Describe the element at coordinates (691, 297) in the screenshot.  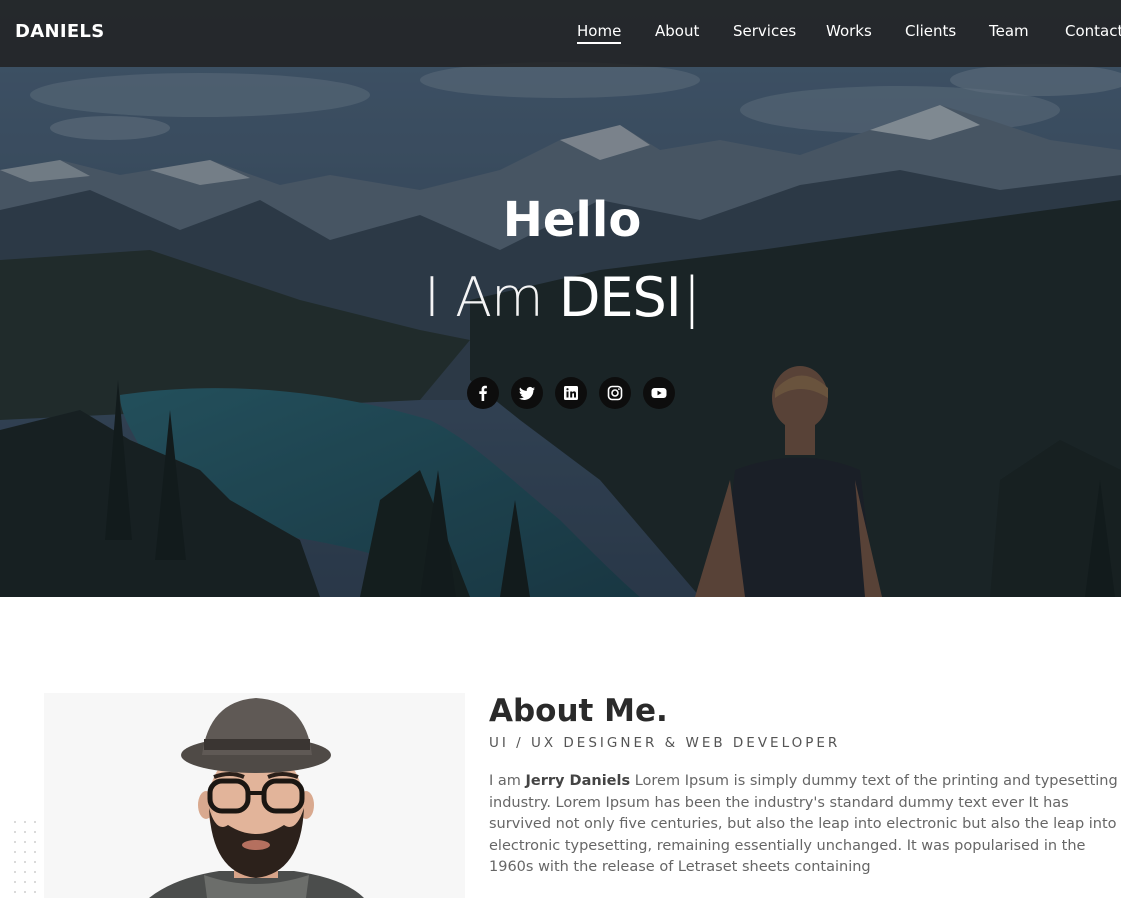
I see `typing-cursor: |` at that location.